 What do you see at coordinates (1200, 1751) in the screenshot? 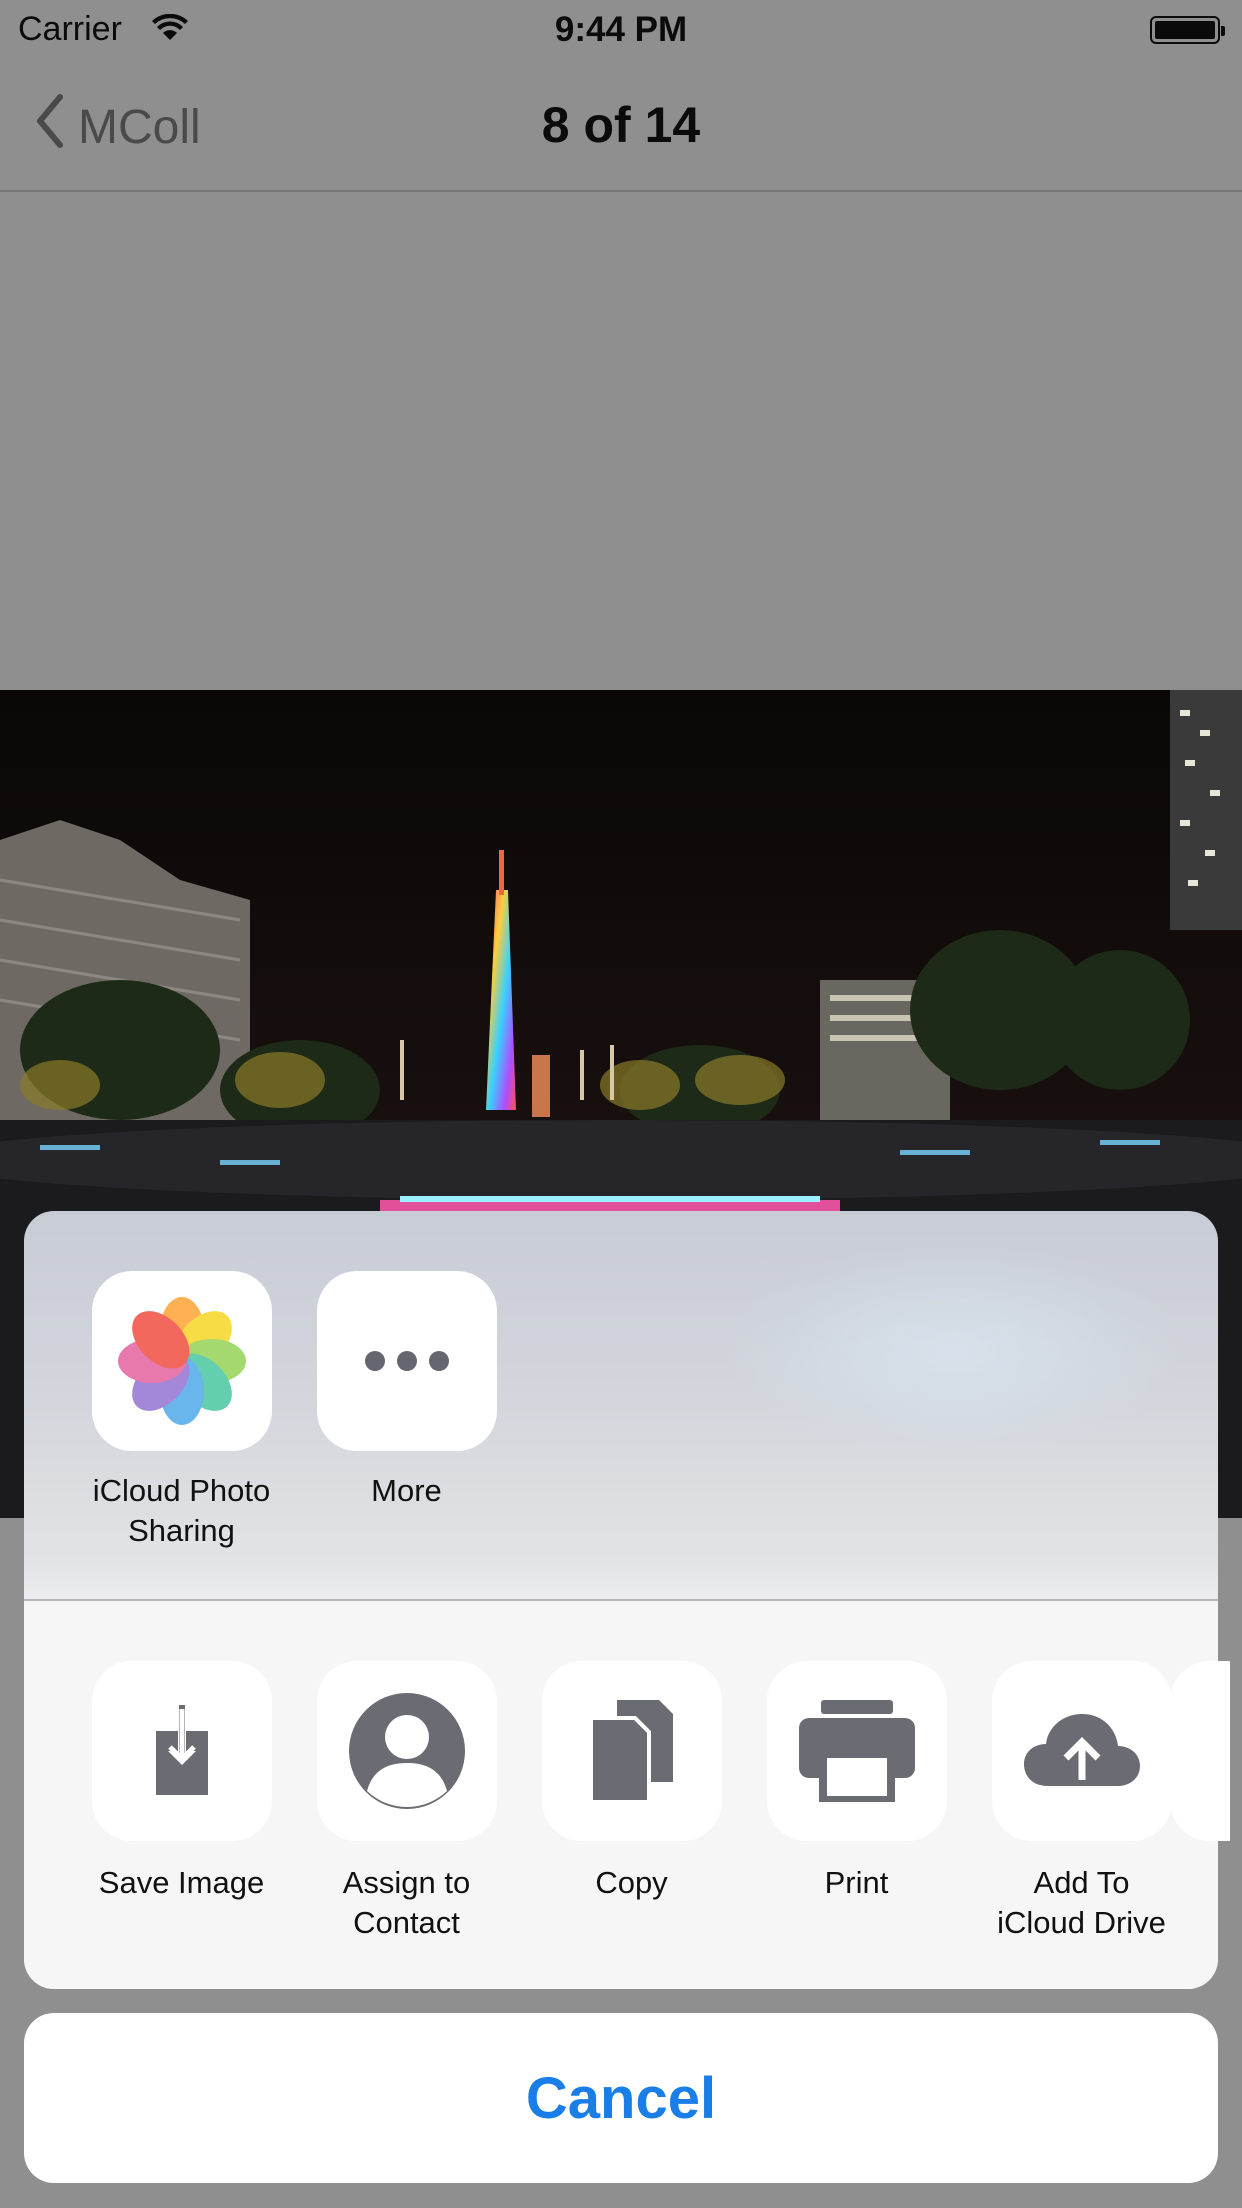
I see `action-next-partial` at bounding box center [1200, 1751].